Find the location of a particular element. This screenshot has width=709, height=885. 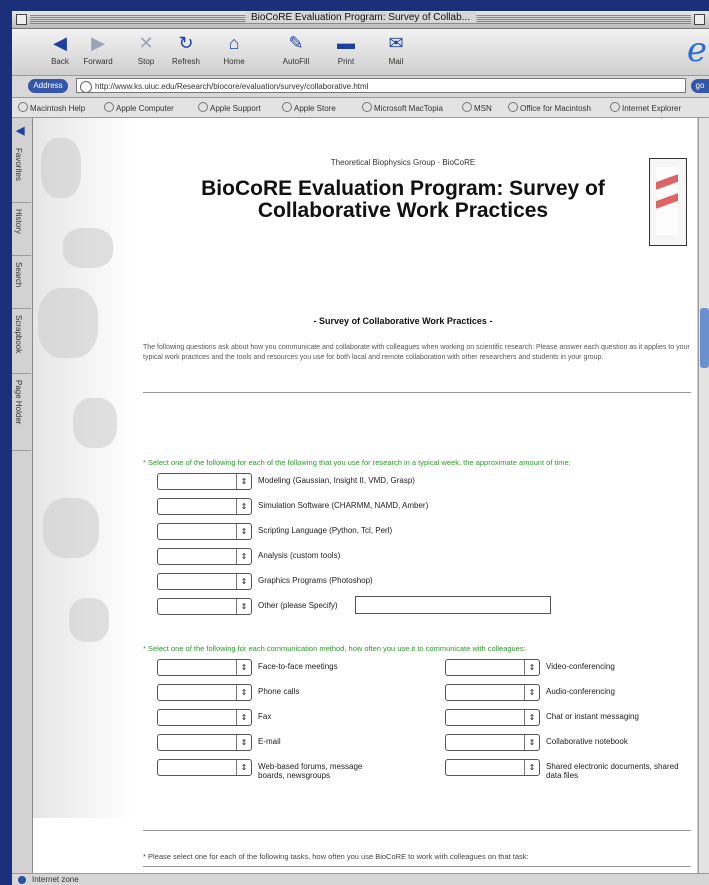

favorite-link: Internet Explorer is located at coordinates (645, 107).